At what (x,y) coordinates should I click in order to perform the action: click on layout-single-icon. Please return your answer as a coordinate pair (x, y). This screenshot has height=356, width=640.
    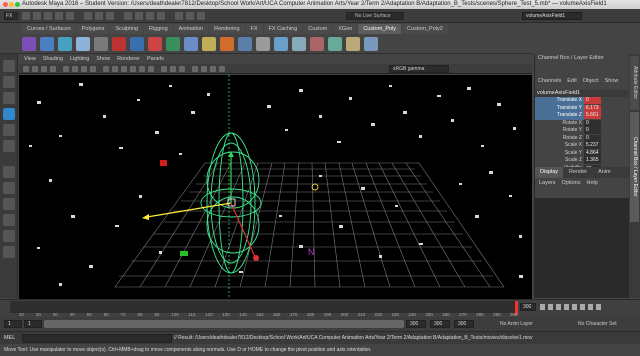
    Looking at the image, I should click on (9, 172).